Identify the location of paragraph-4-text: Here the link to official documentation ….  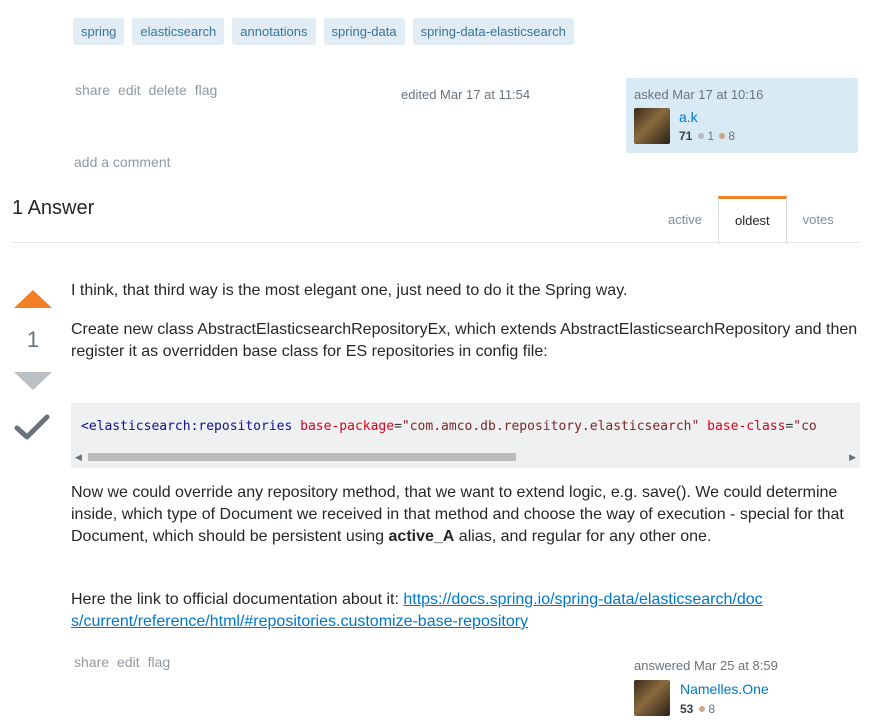
(237, 599).